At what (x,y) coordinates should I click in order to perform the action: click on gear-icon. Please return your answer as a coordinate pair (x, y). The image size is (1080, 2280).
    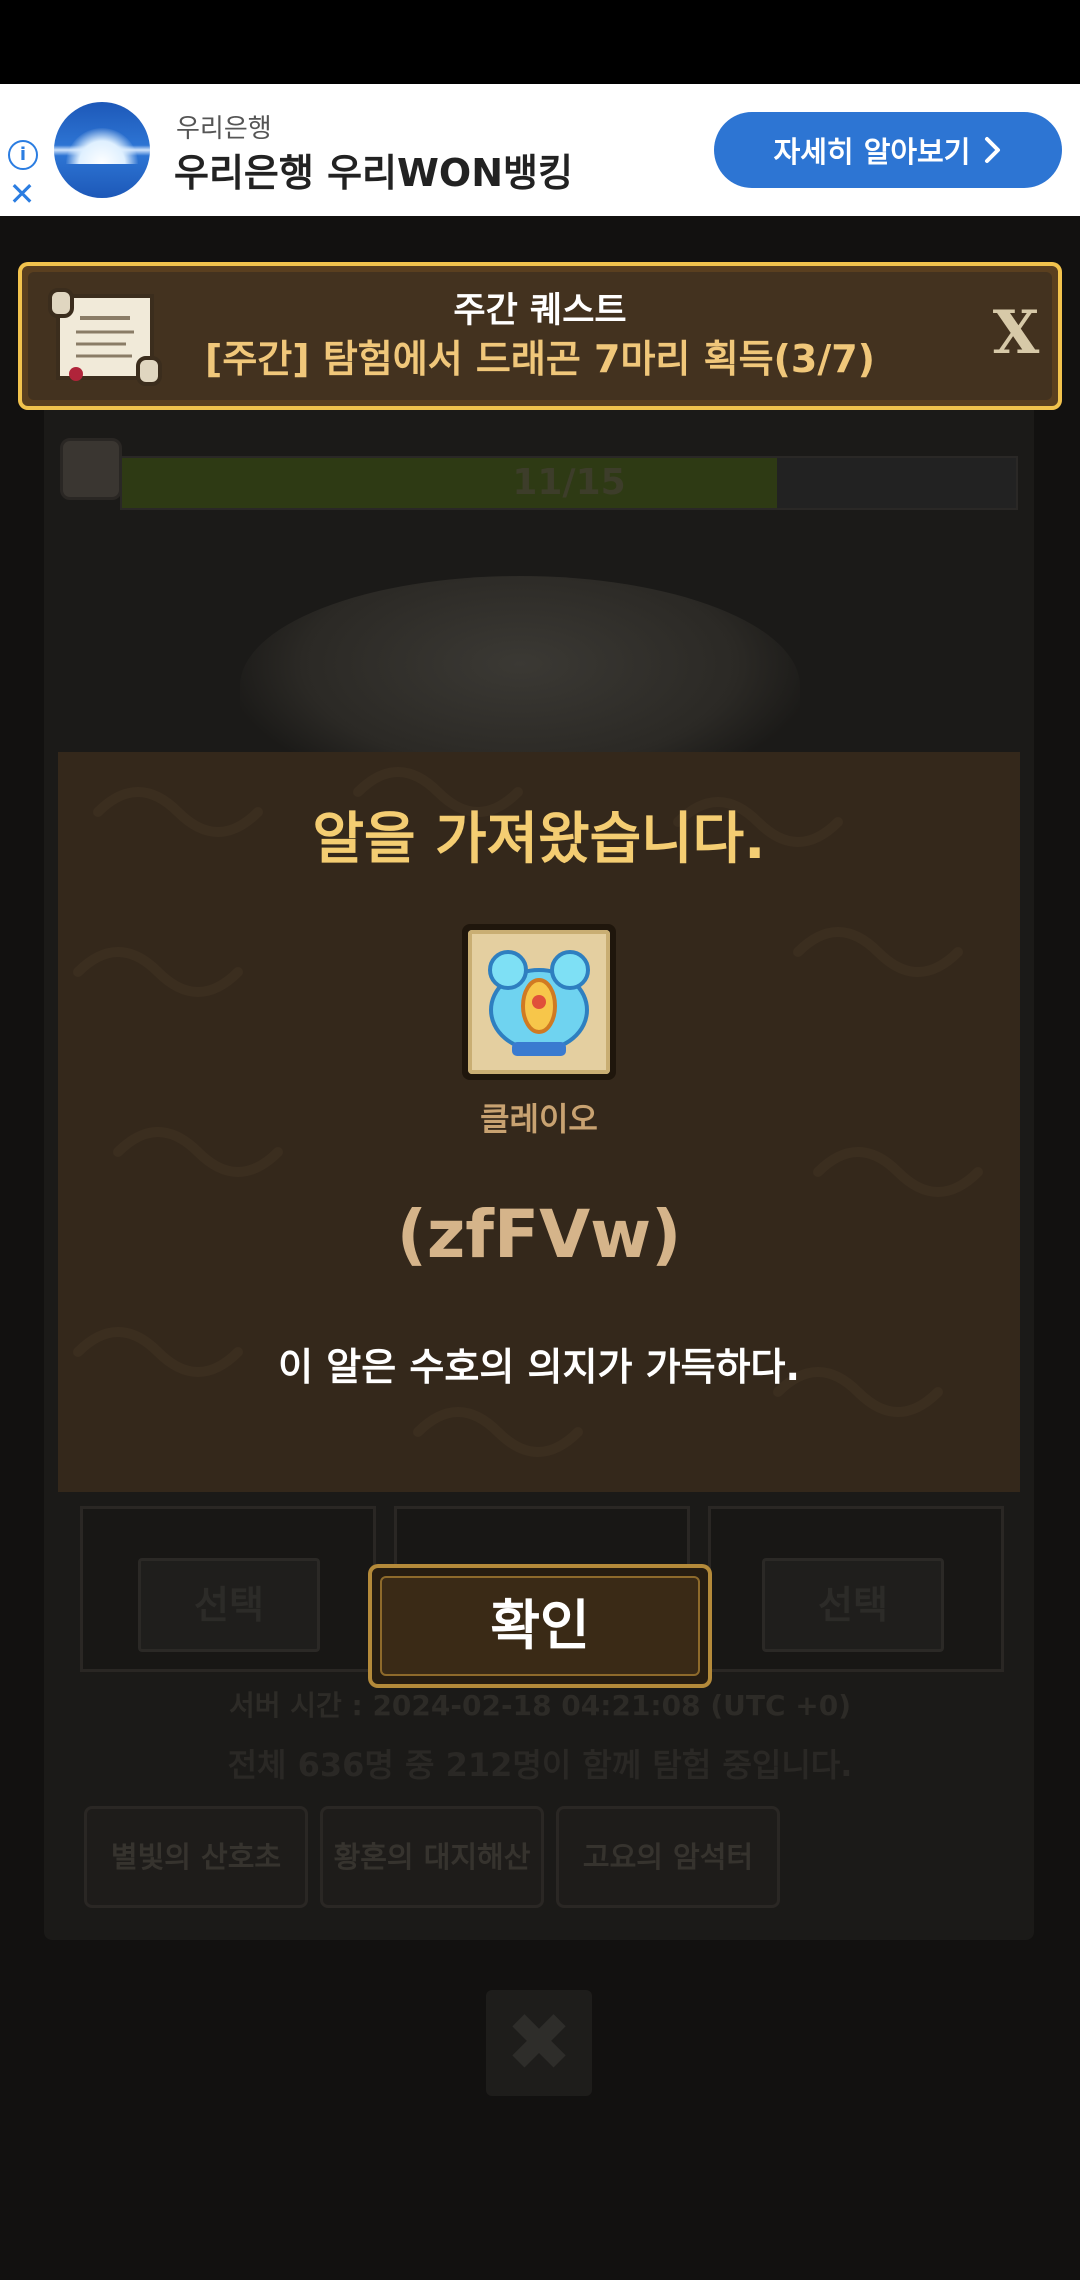
    Looking at the image, I should click on (91, 469).